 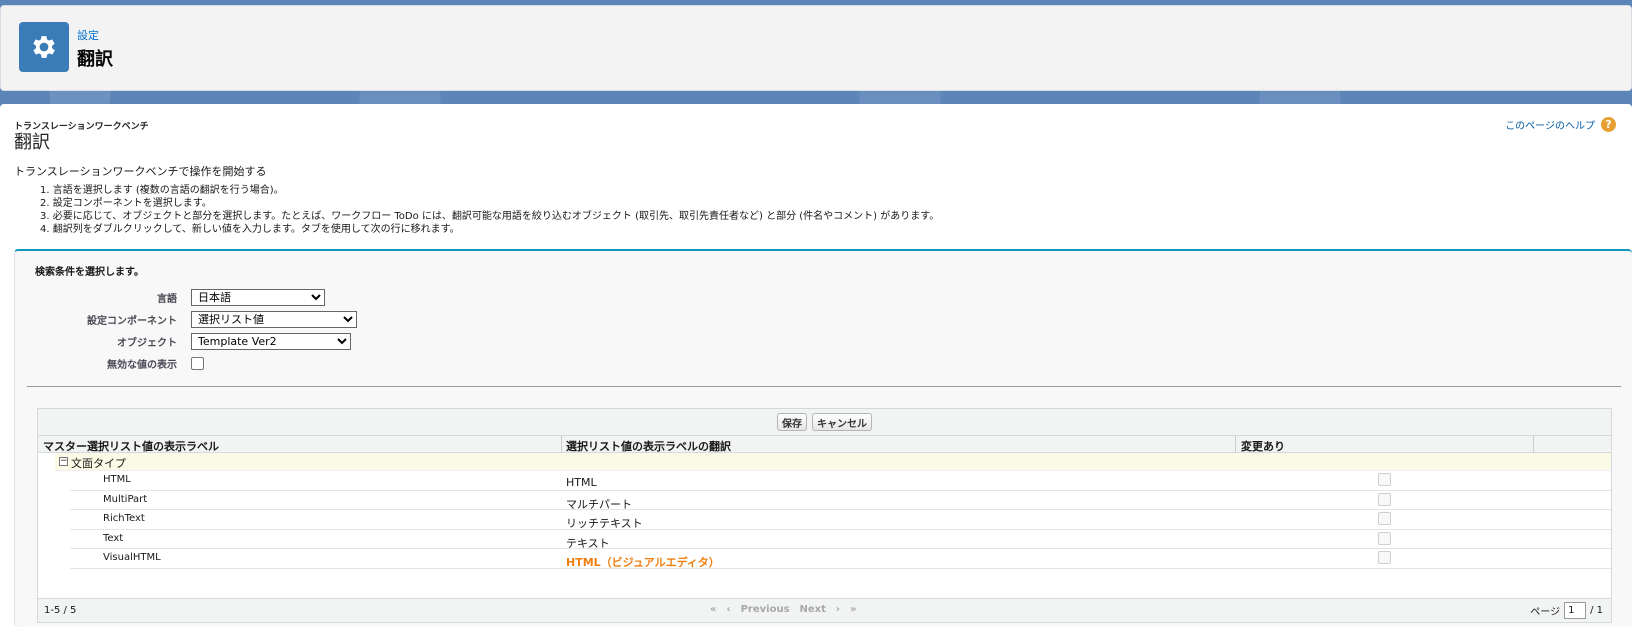 I want to click on gear-icon, so click(x=44, y=47).